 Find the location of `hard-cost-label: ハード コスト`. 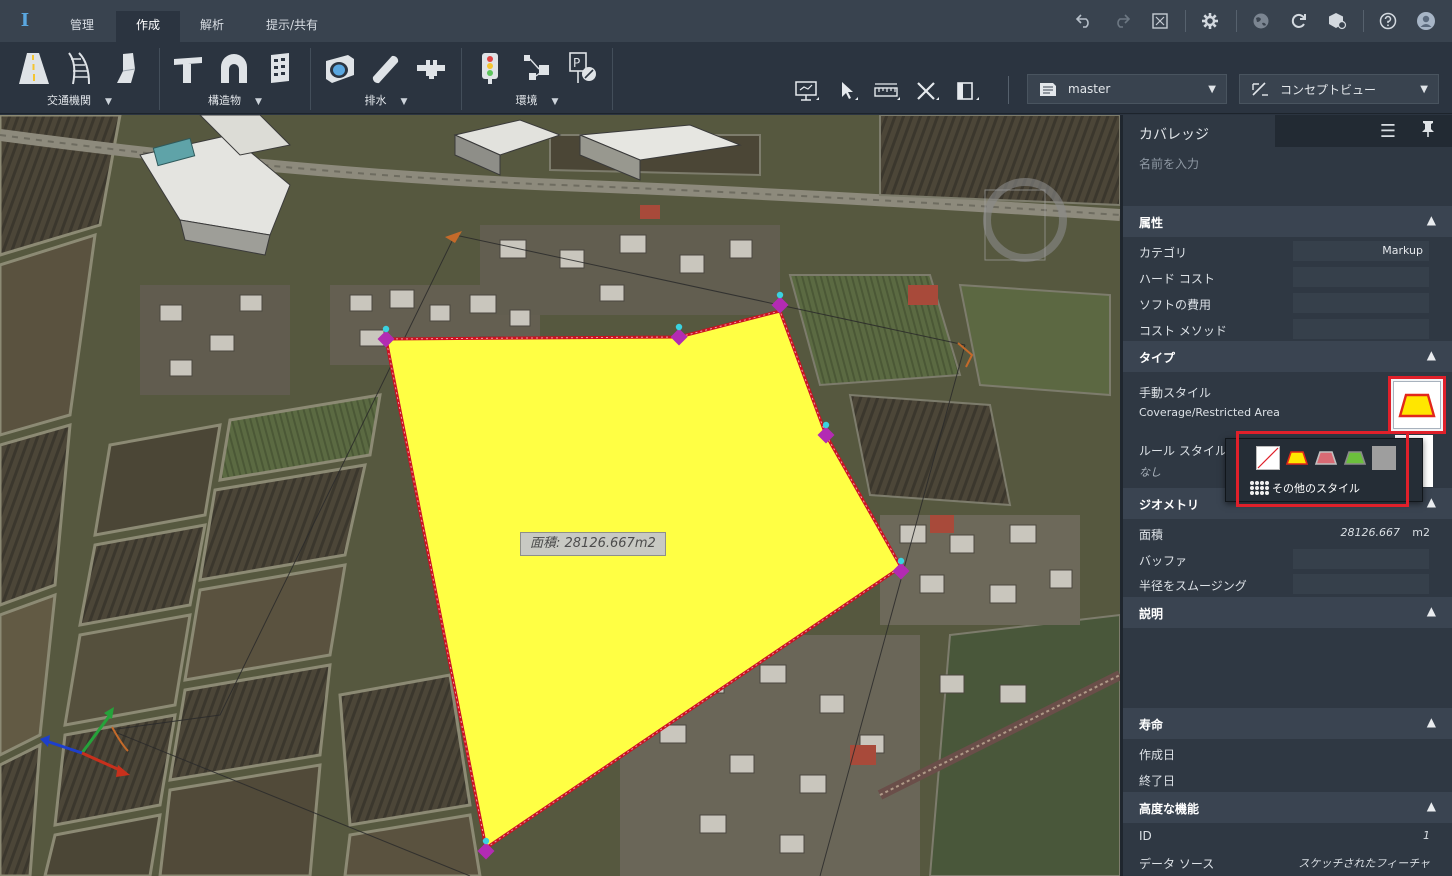

hard-cost-label: ハード コスト is located at coordinates (1177, 279).